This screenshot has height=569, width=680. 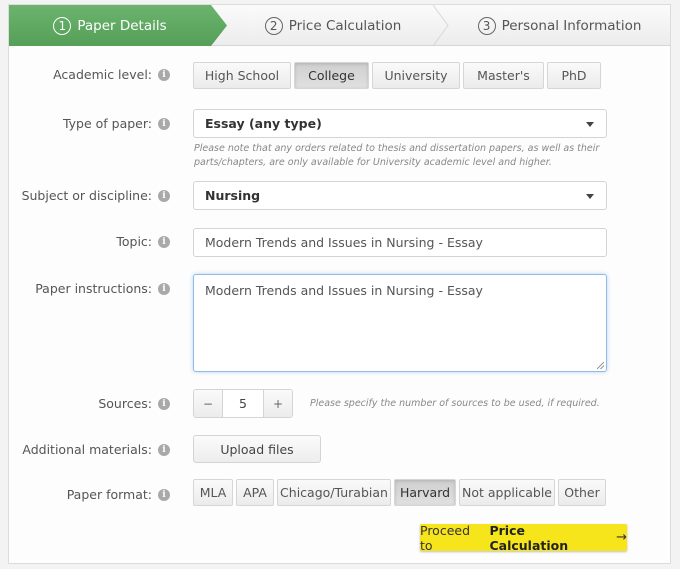 I want to click on arrow-right-icon: →, so click(x=621, y=537).